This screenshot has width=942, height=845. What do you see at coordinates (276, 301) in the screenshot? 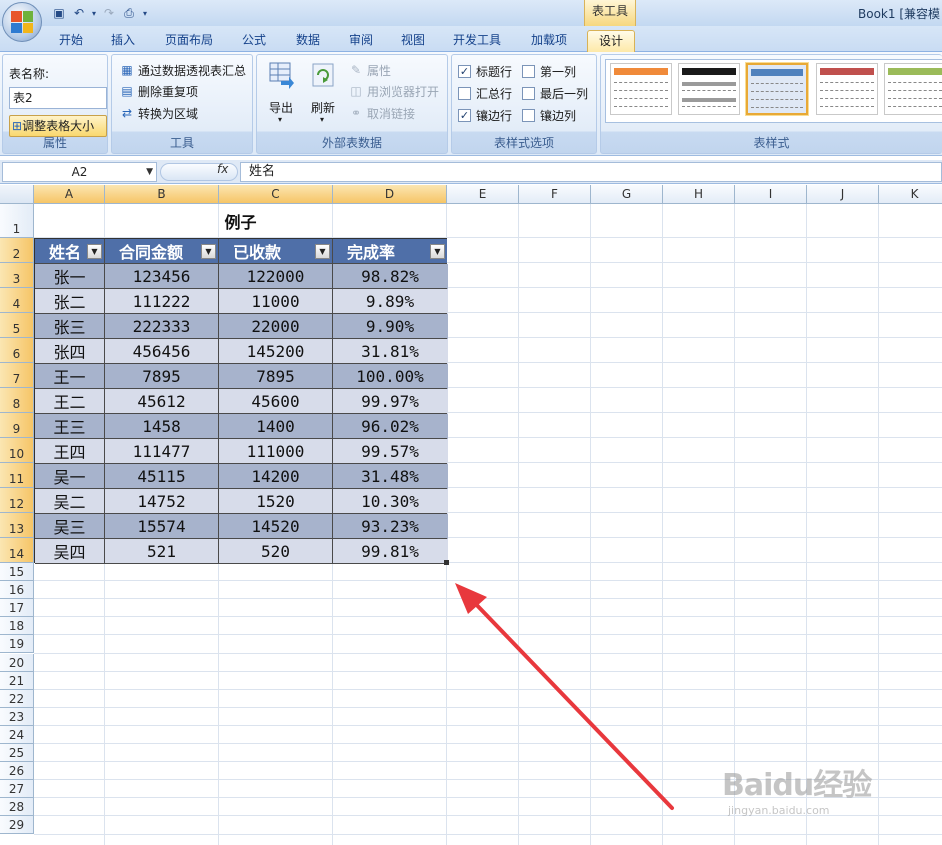
I see `received-cell: 11000` at bounding box center [276, 301].